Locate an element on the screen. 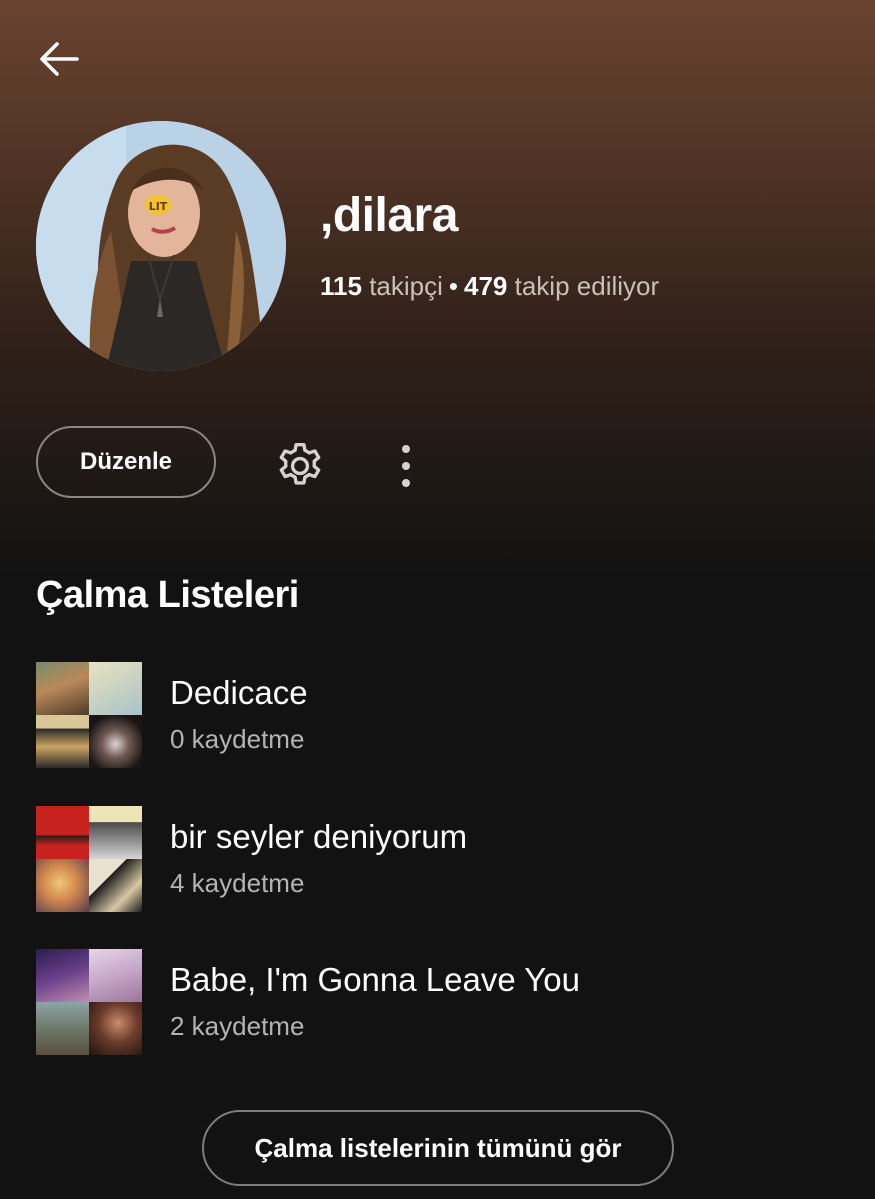 The height and width of the screenshot is (1199, 875). follow-stats: 115 takipçi • 479 takip ediliyor is located at coordinates (489, 286).